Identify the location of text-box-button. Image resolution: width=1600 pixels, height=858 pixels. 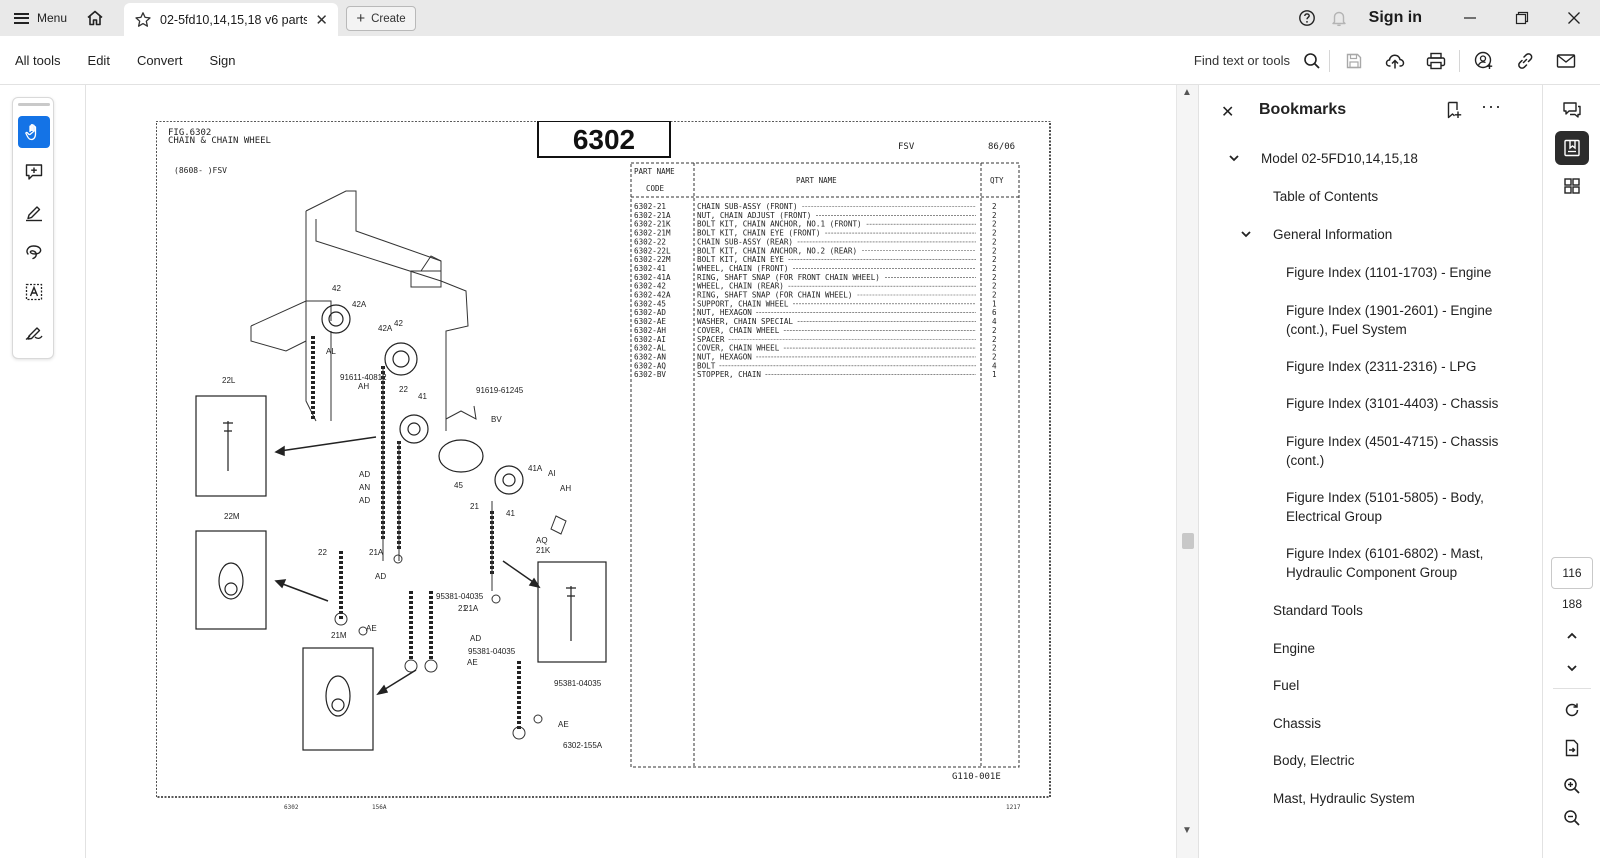
(34, 292).